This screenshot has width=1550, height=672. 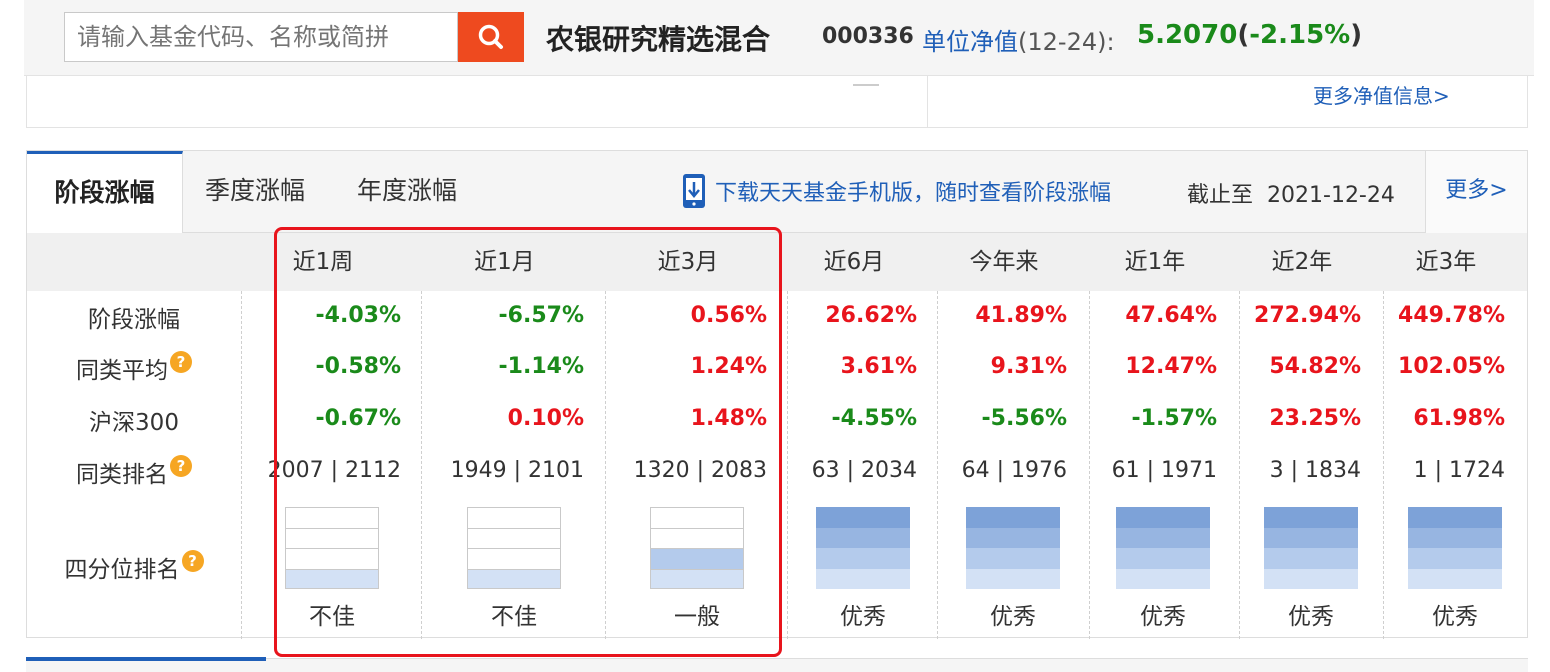 I want to click on quartile-bar-6m, so click(x=863, y=548).